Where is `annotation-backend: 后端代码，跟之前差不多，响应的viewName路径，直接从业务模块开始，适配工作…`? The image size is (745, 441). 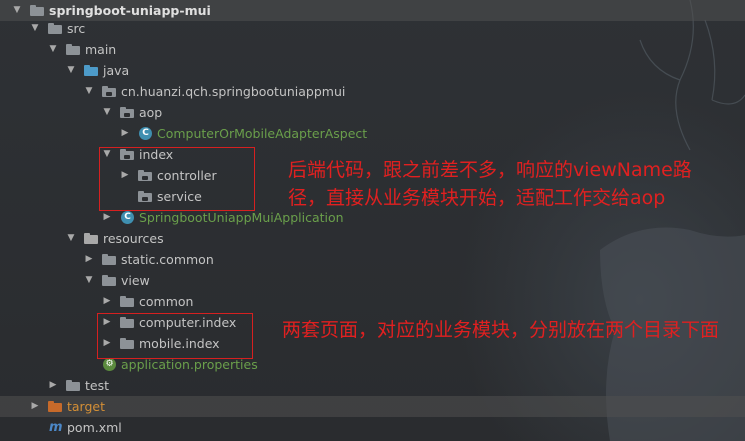
annotation-backend: 后端代码，跟之前差不多，响应的viewName路径，直接从业务模块开始，适配工作… is located at coordinates (490, 184).